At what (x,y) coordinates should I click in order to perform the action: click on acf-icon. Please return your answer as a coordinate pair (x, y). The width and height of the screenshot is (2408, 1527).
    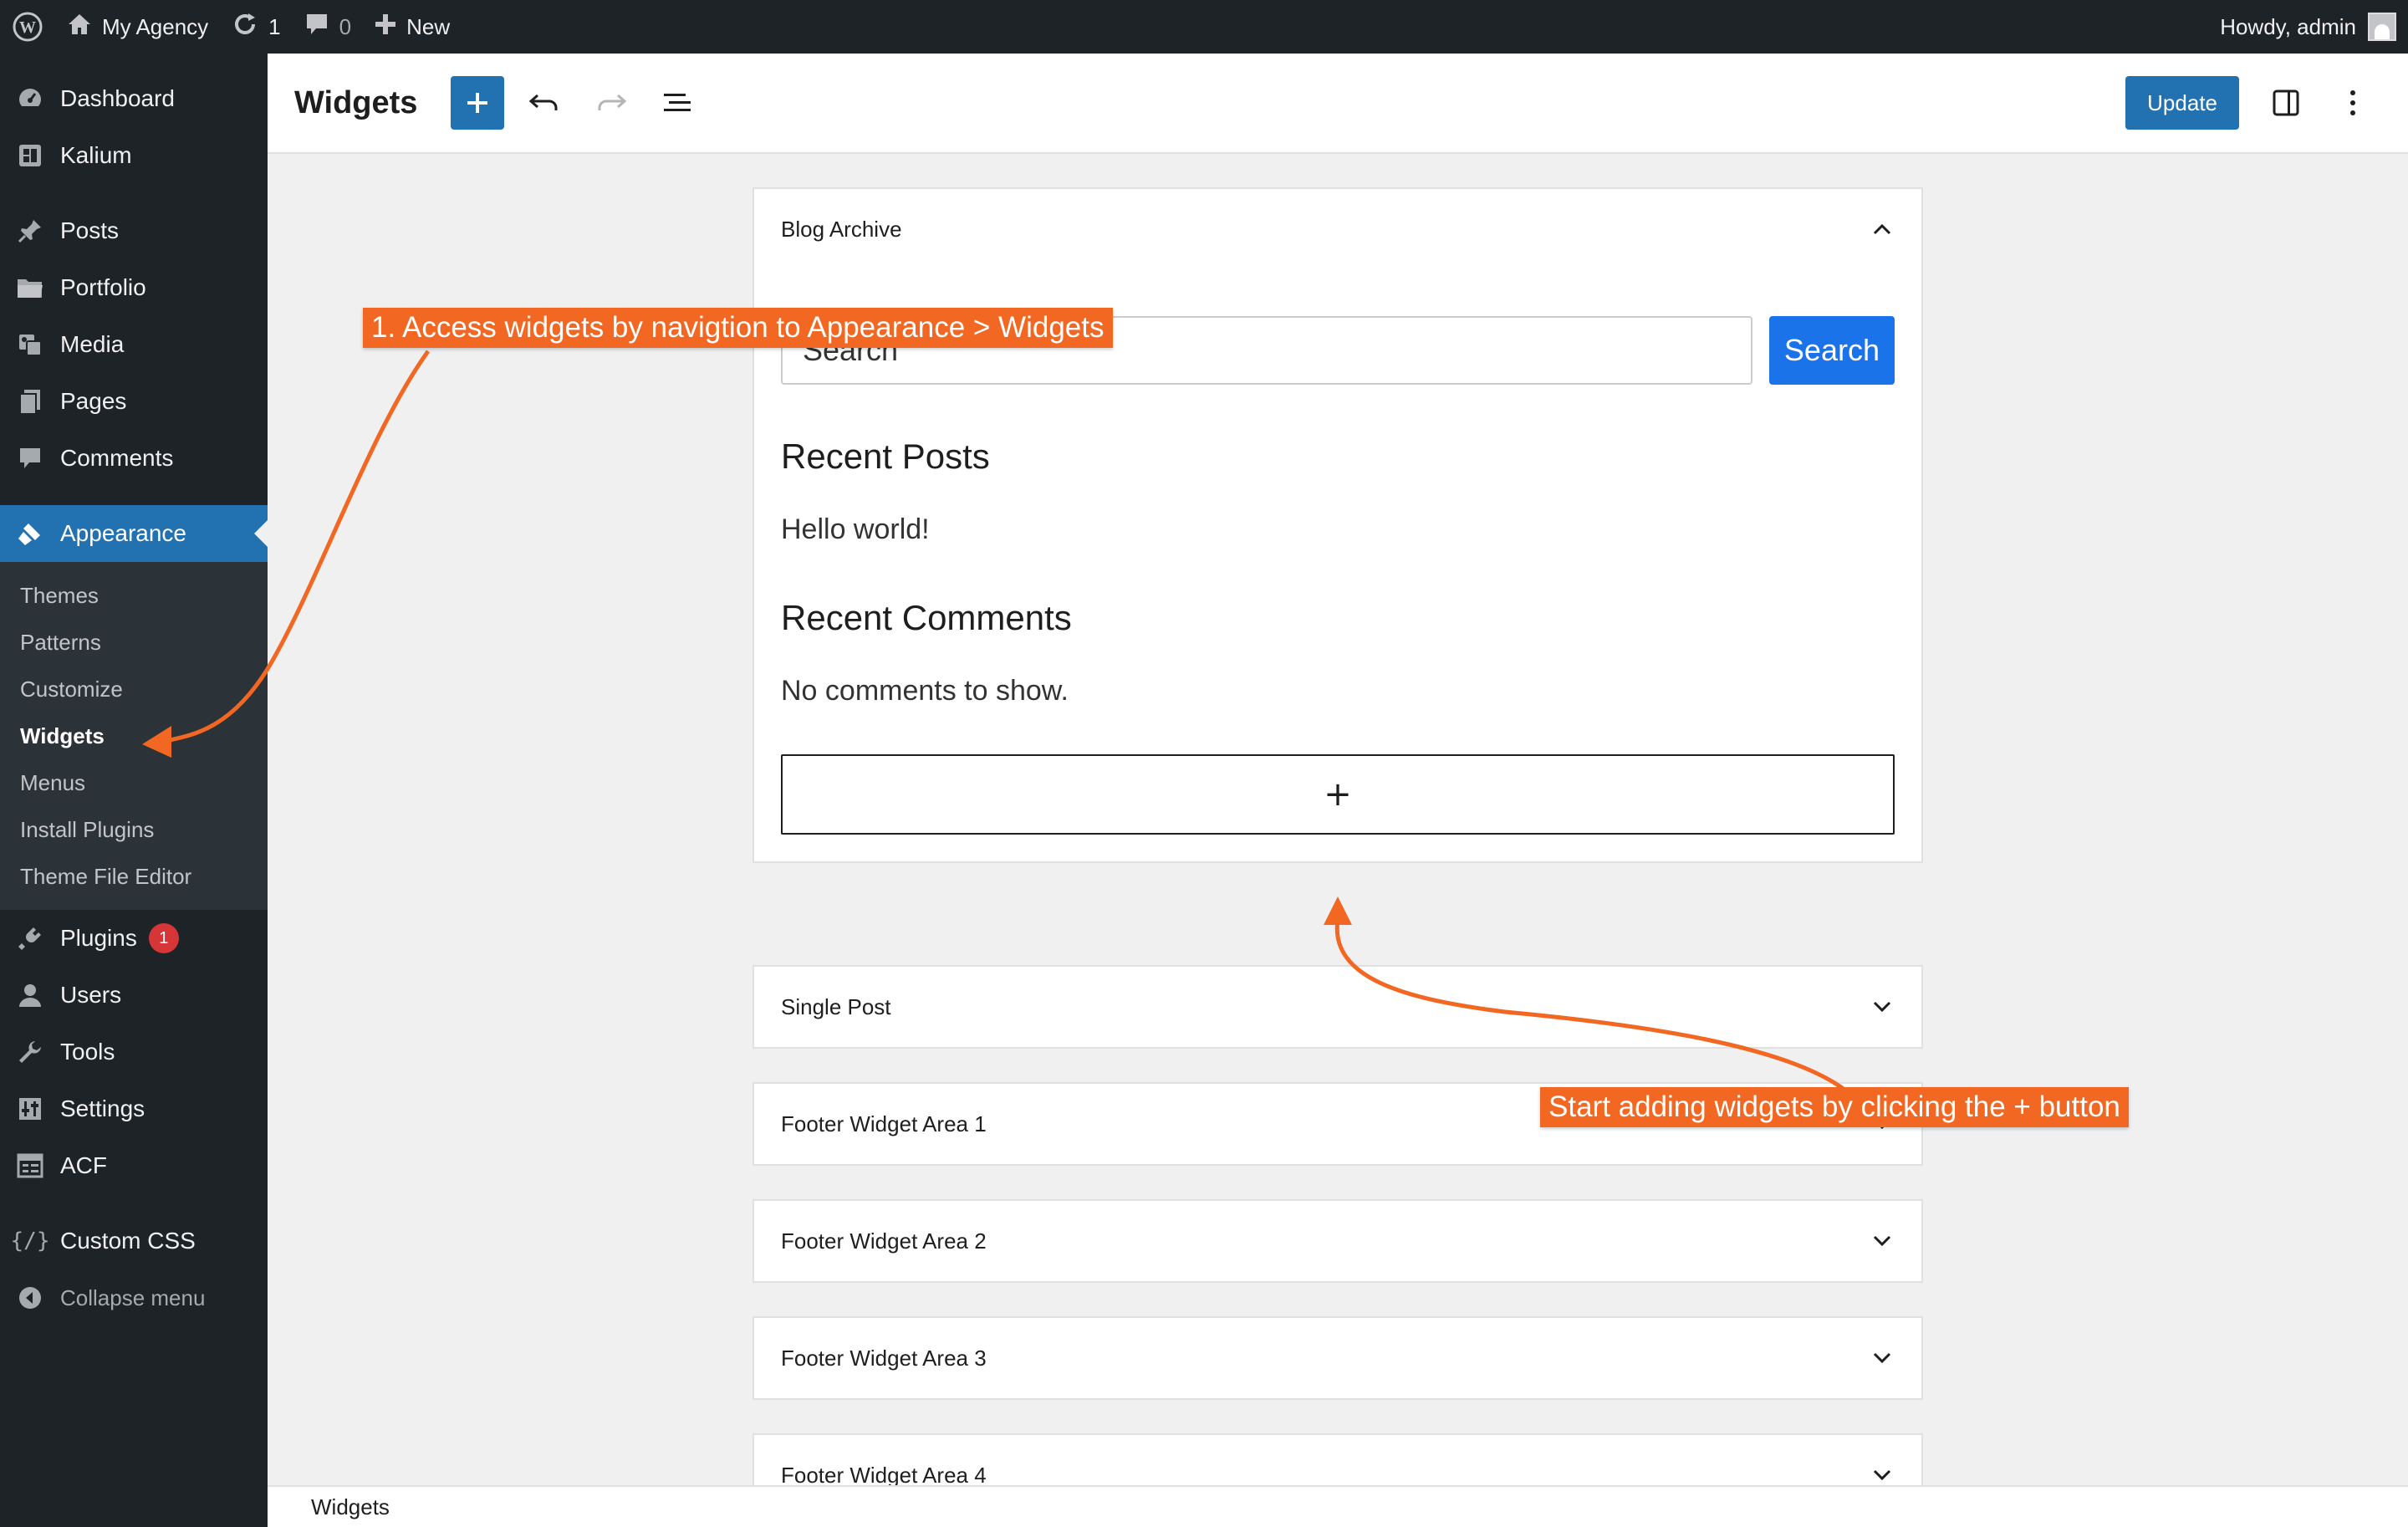
    Looking at the image, I should click on (30, 1166).